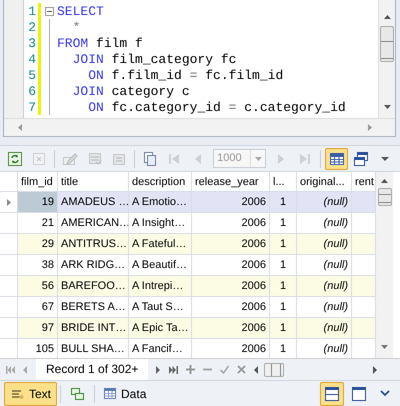  I want to click on code-line: FROM film f, so click(100, 43).